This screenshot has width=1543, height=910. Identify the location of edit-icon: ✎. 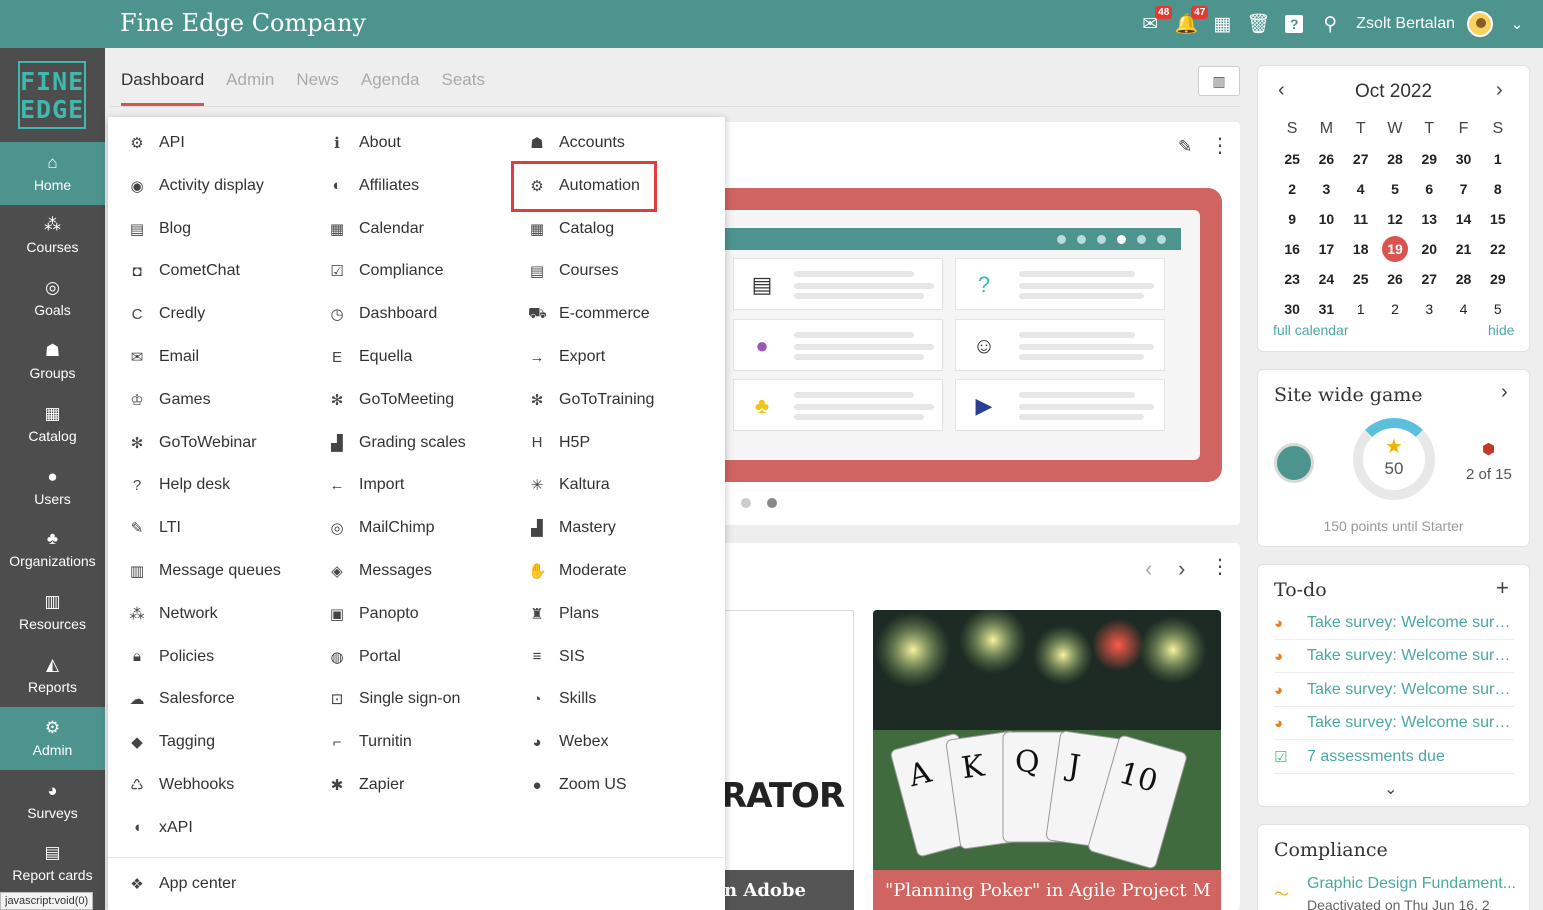
(1185, 147).